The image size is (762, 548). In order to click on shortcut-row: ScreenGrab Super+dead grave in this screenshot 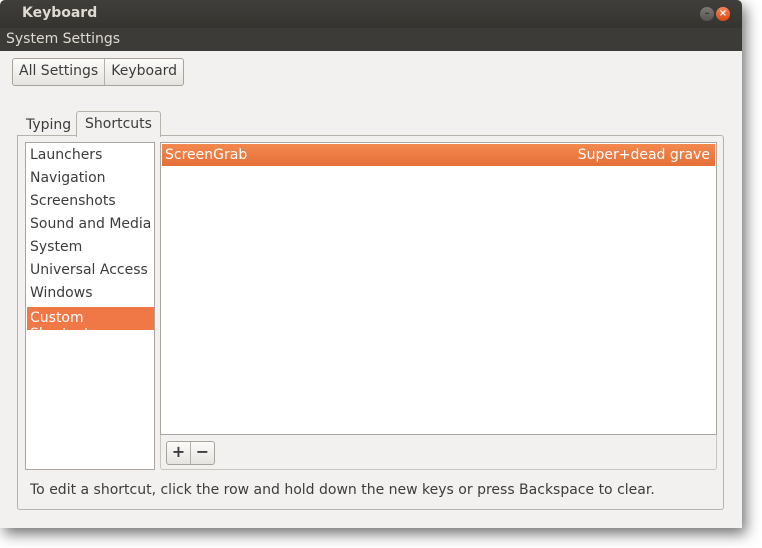, I will do `click(438, 155)`.